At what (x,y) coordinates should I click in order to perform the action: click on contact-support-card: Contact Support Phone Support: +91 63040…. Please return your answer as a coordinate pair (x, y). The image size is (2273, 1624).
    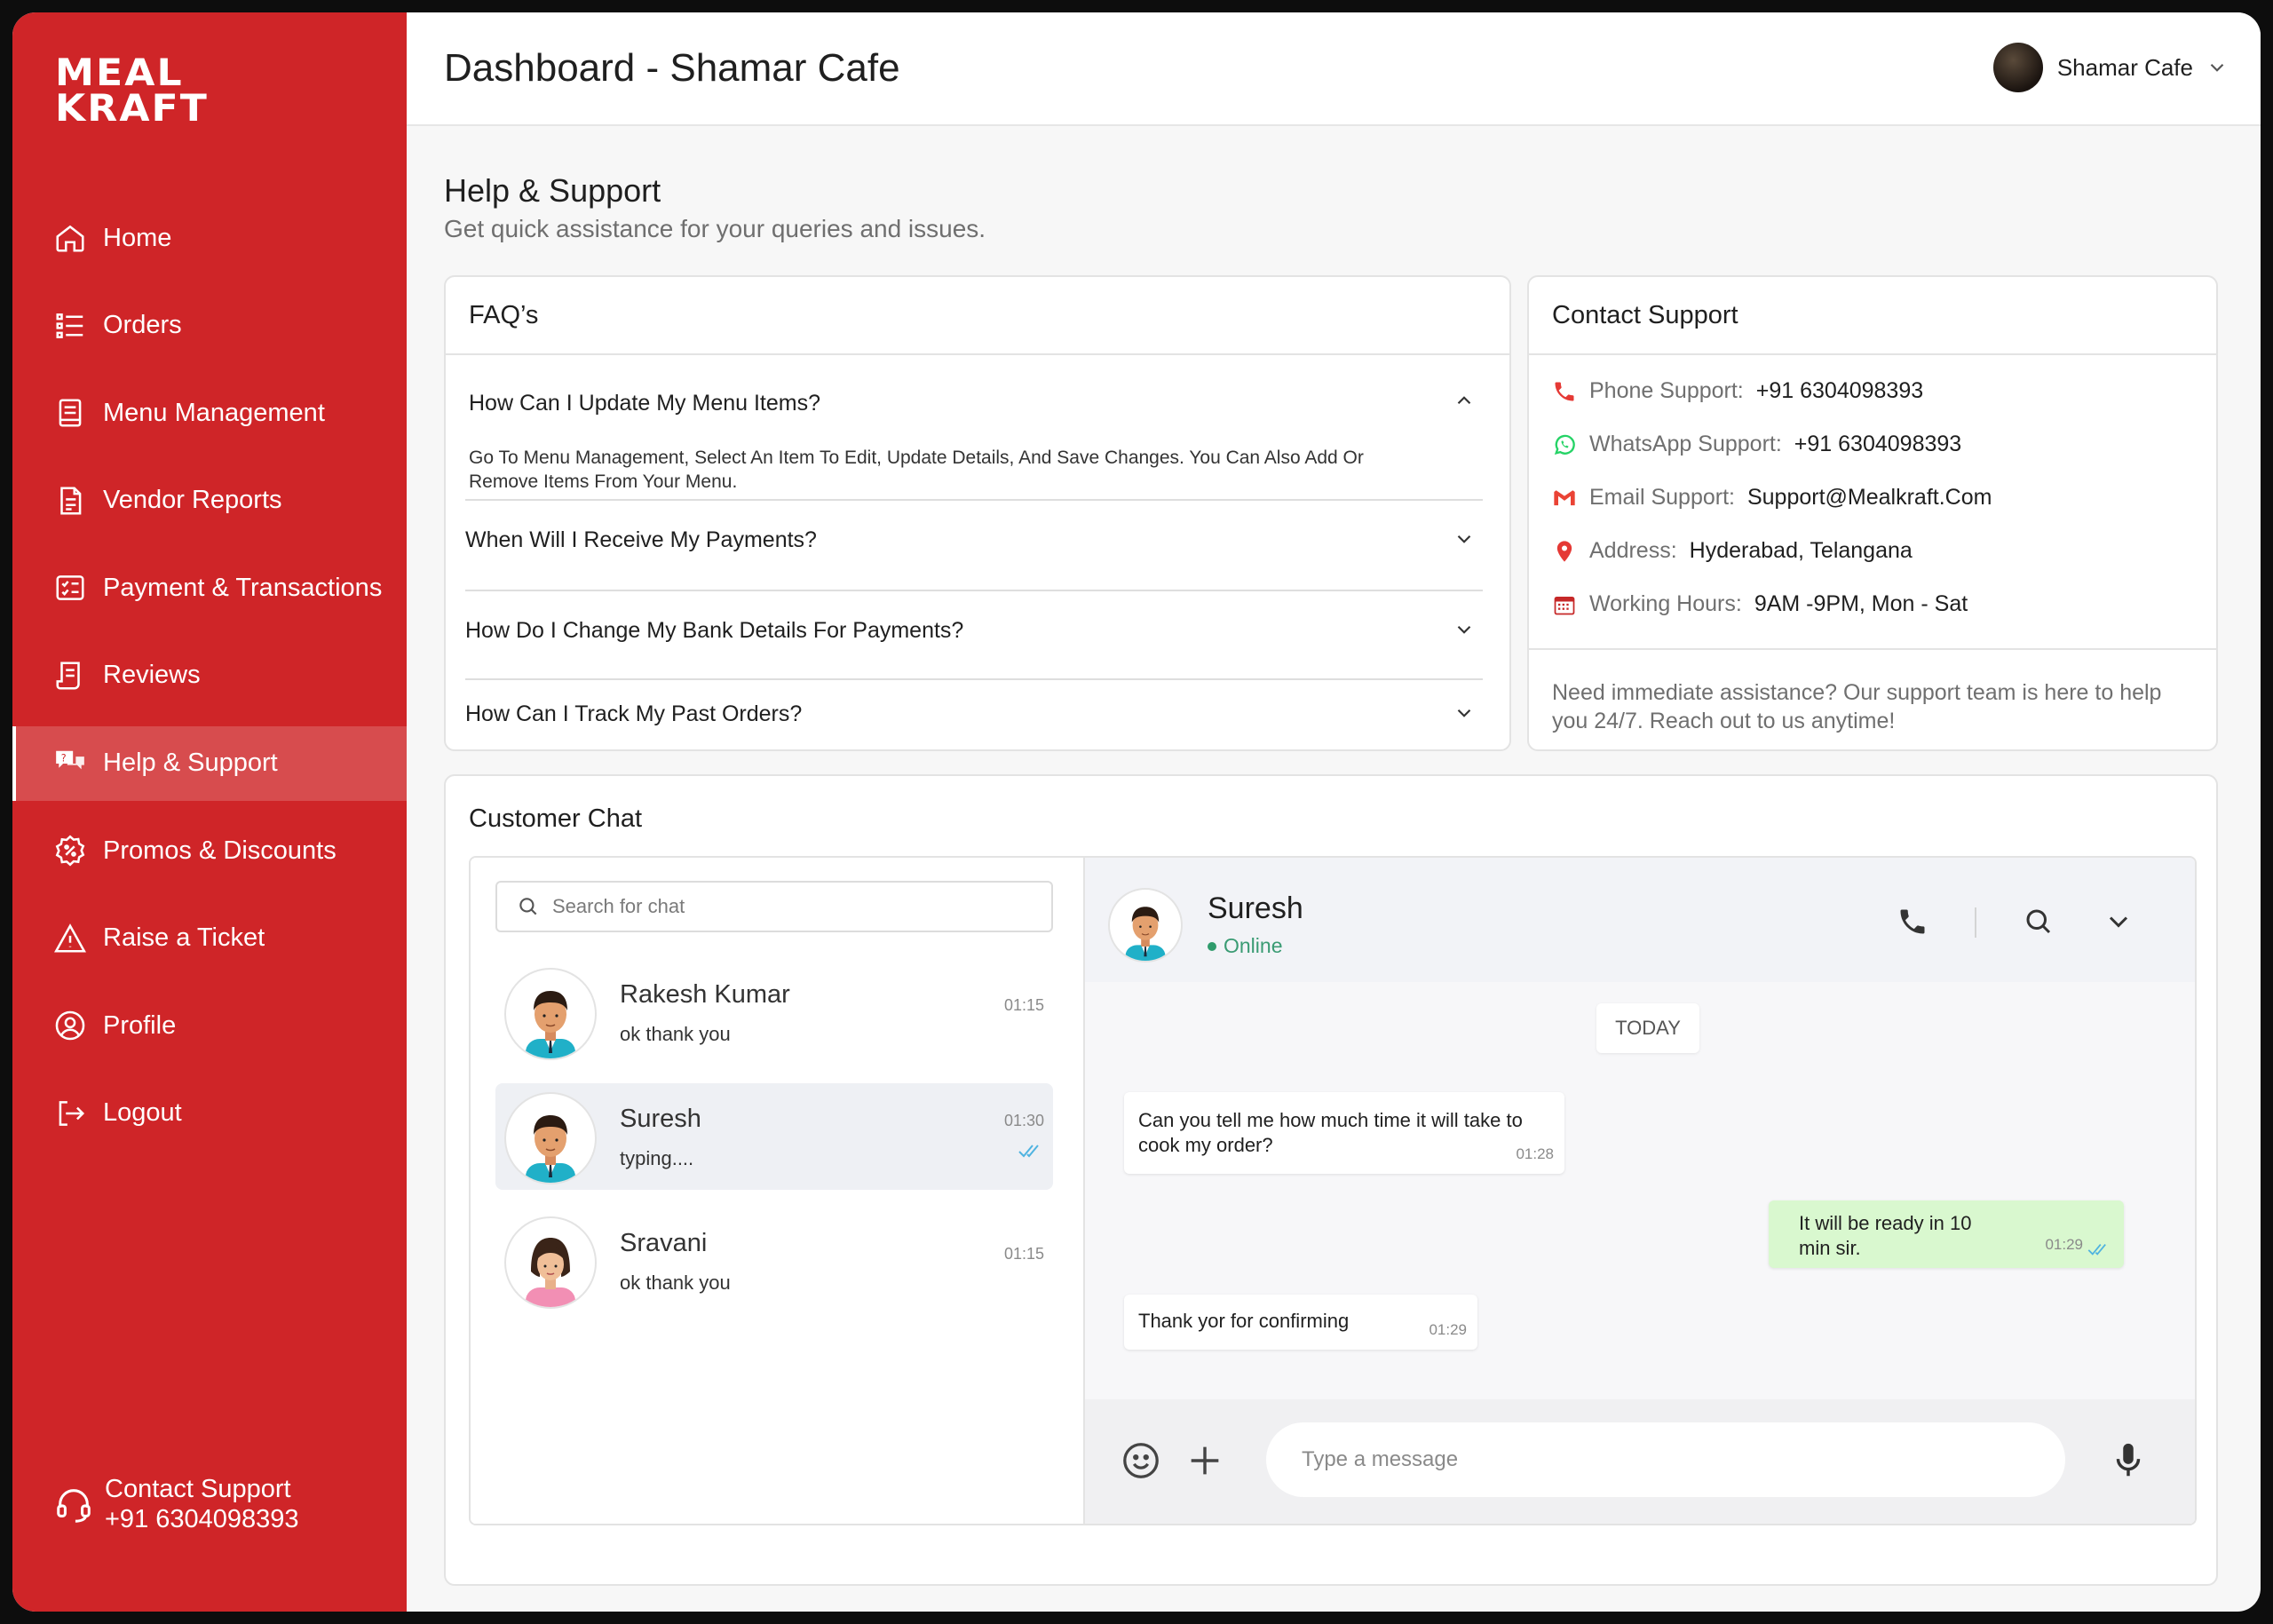
    Looking at the image, I should click on (1872, 513).